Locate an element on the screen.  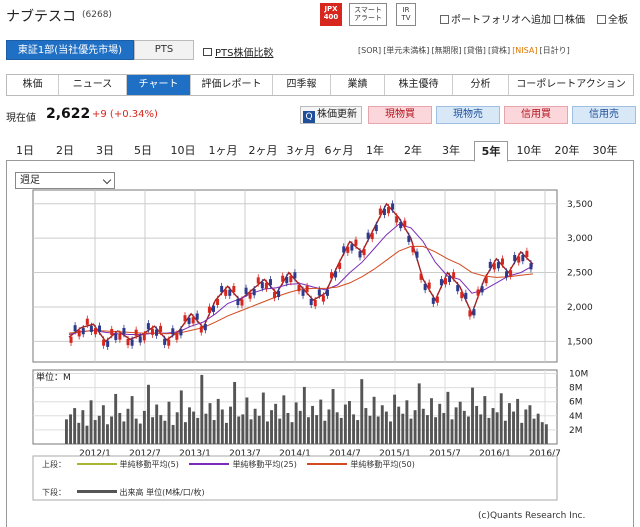
x-tick-label: 2014/1 is located at coordinates (295, 454).